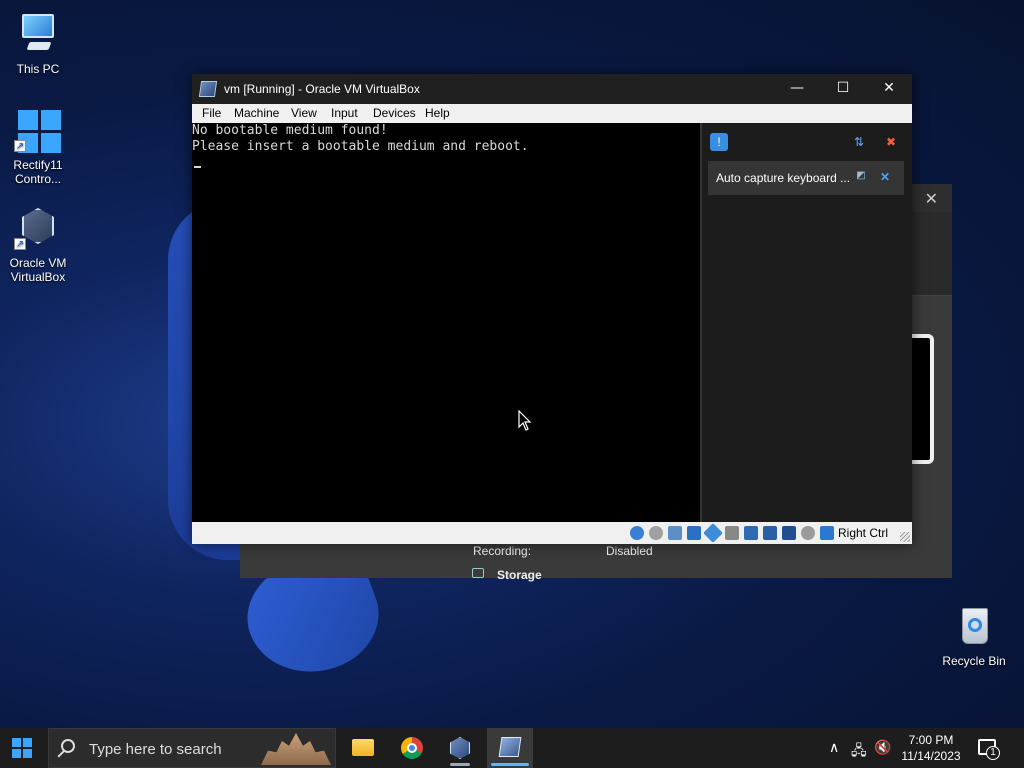 The height and width of the screenshot is (768, 1024). I want to click on active-indicator, so click(510, 764).